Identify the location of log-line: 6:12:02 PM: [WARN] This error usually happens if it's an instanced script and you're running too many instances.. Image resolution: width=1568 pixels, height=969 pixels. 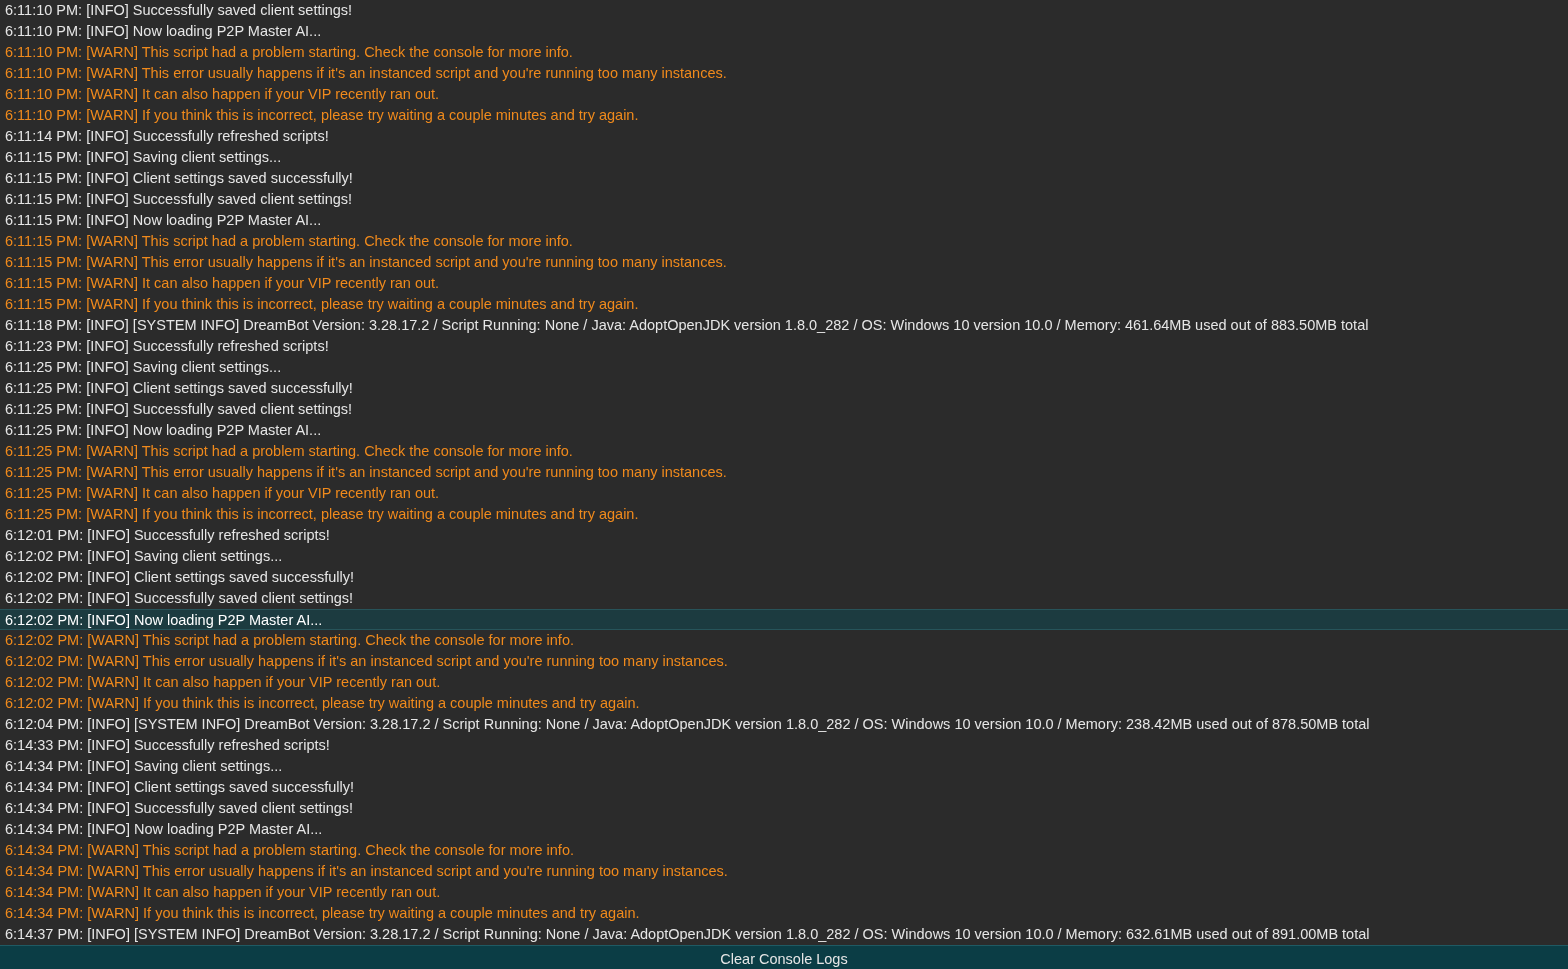
(784, 661).